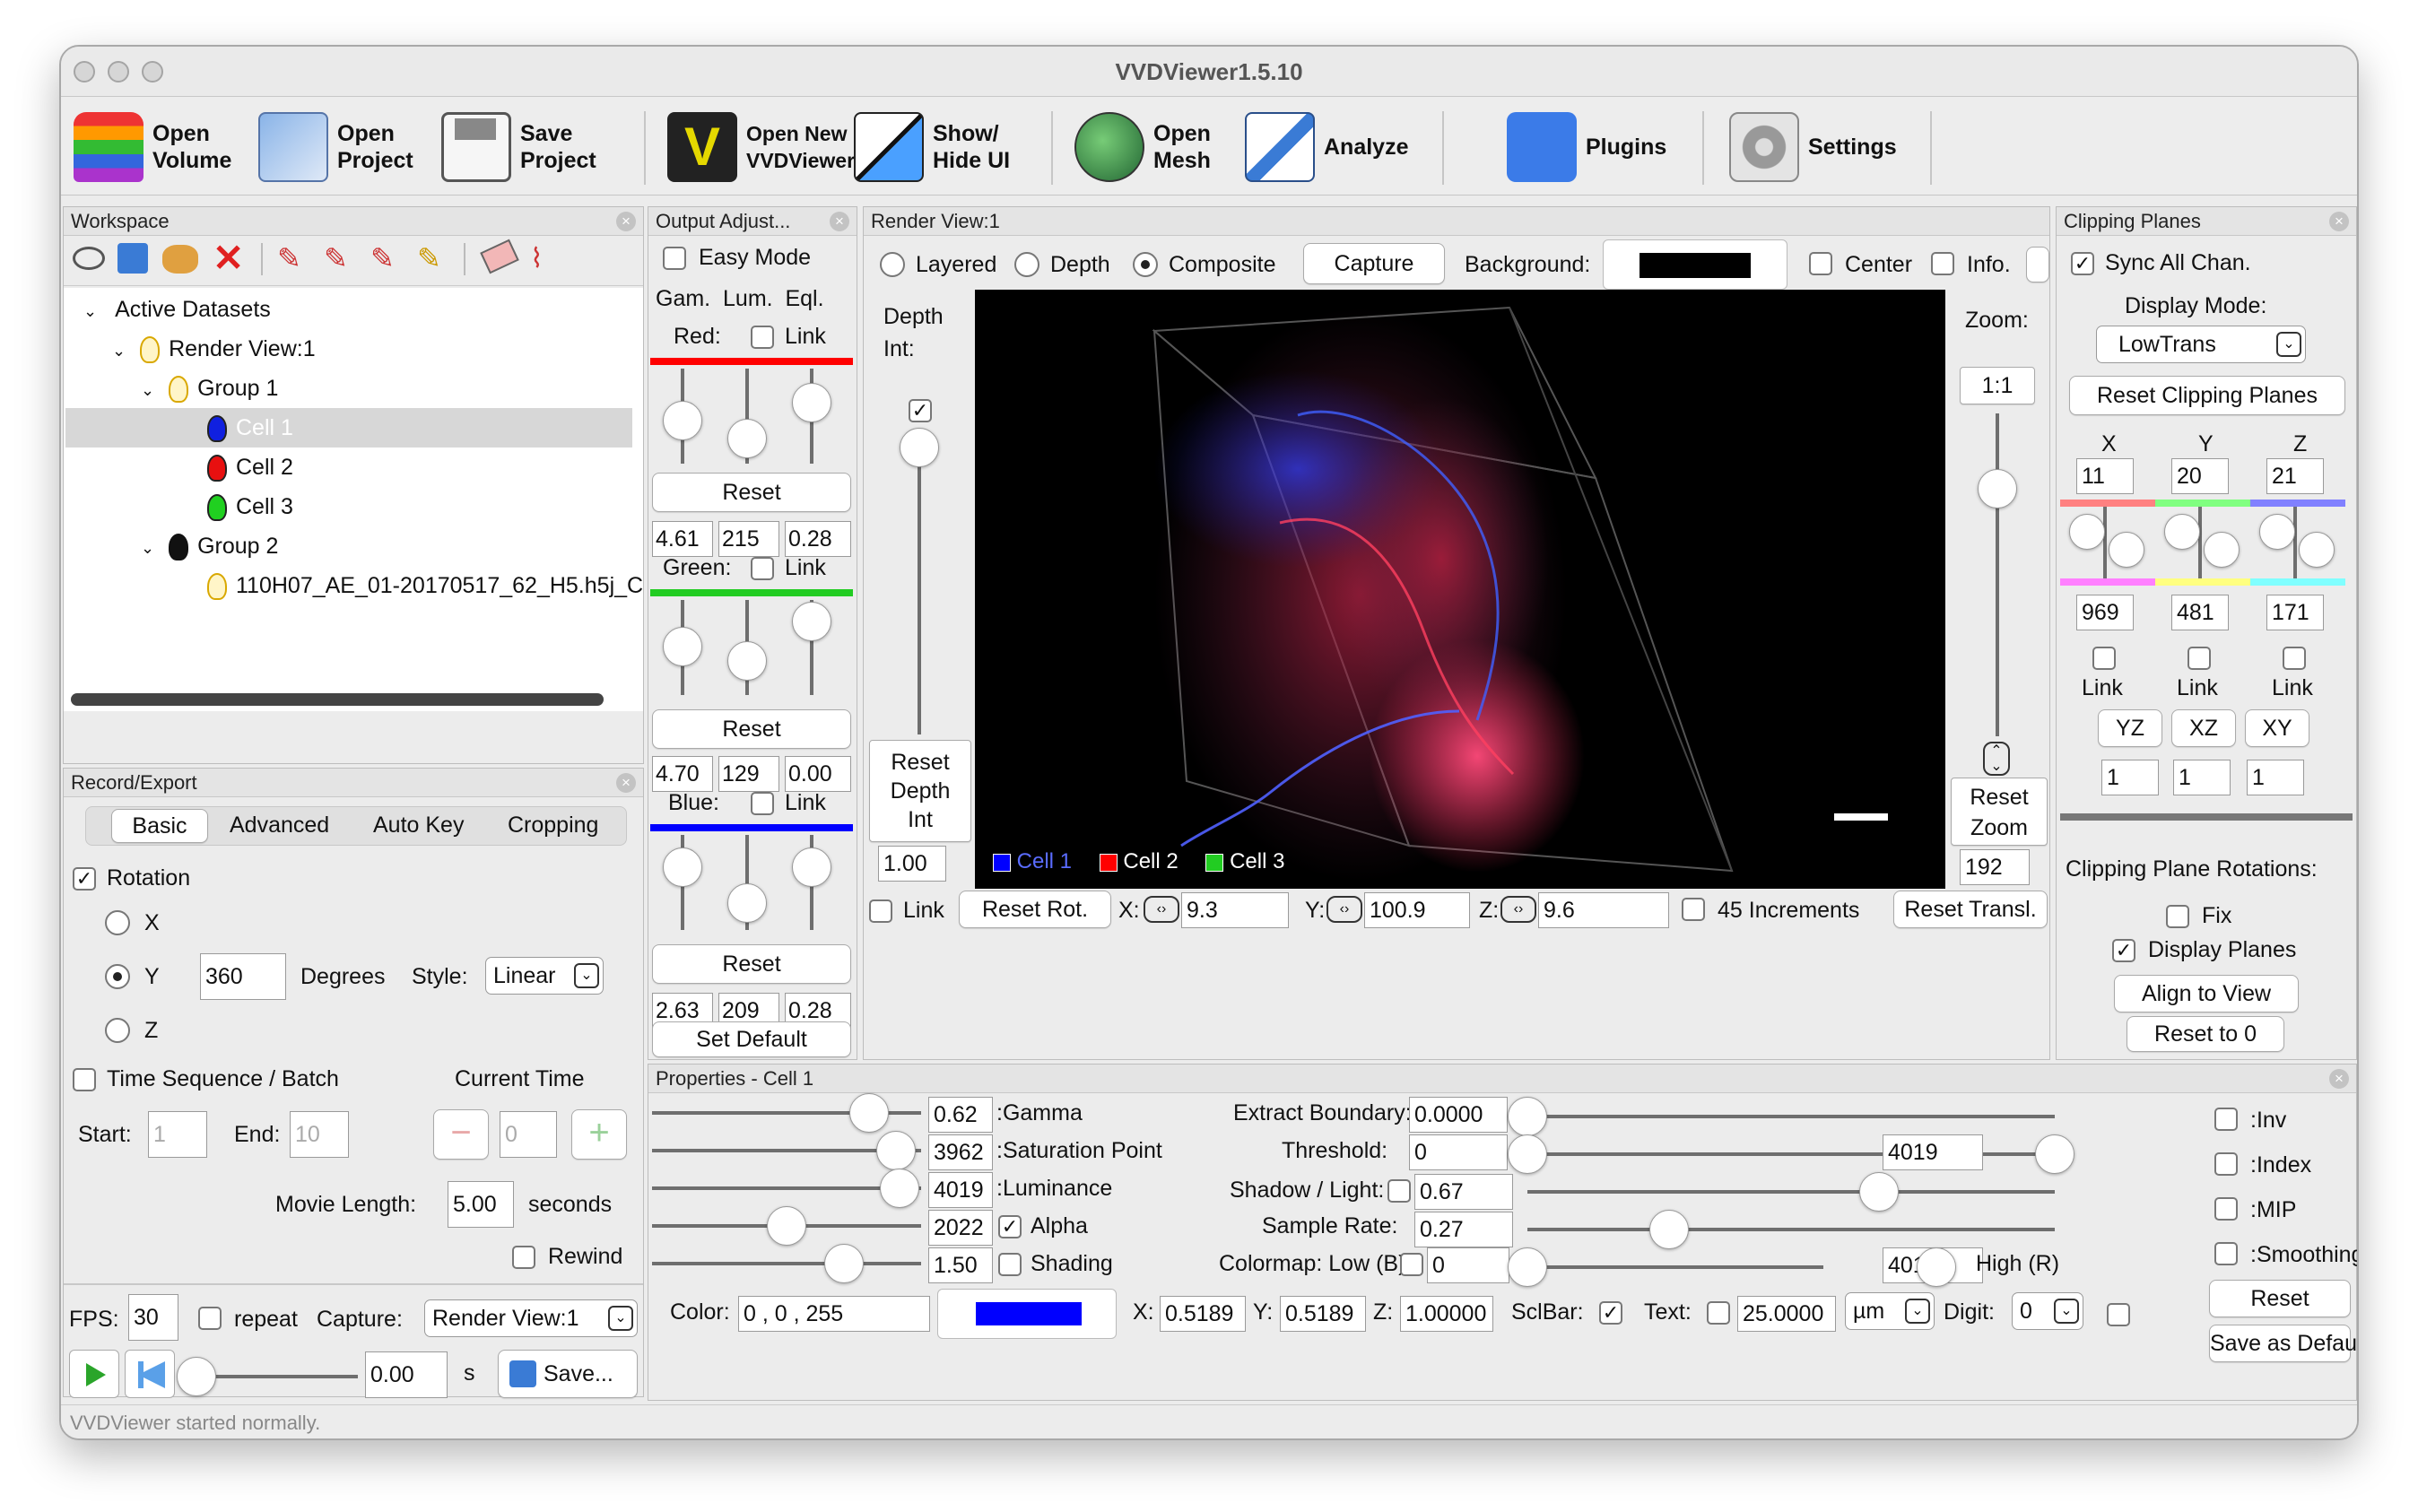 Image resolution: width=2418 pixels, height=1512 pixels. What do you see at coordinates (2226, 1164) in the screenshot?
I see `index-checkbox` at bounding box center [2226, 1164].